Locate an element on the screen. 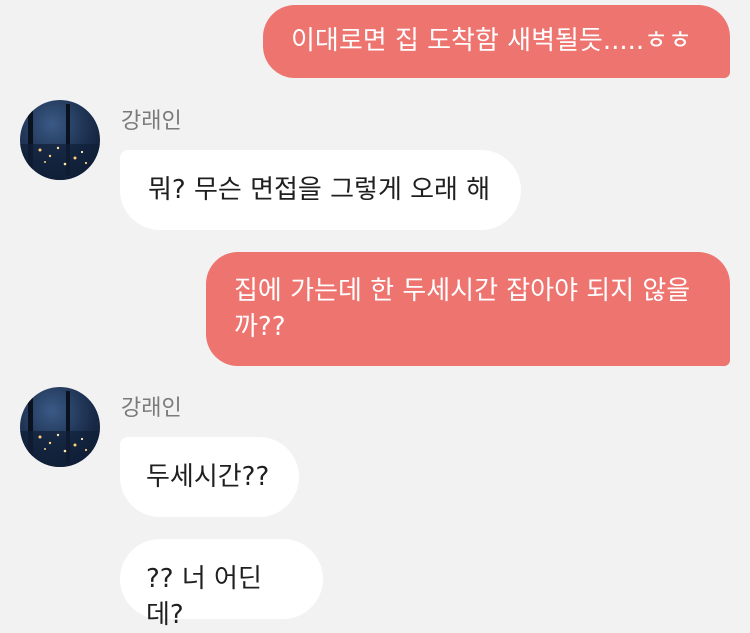 The image size is (750, 633). incoming-message-bubble: ?? 너 어딘데? is located at coordinates (221, 584).